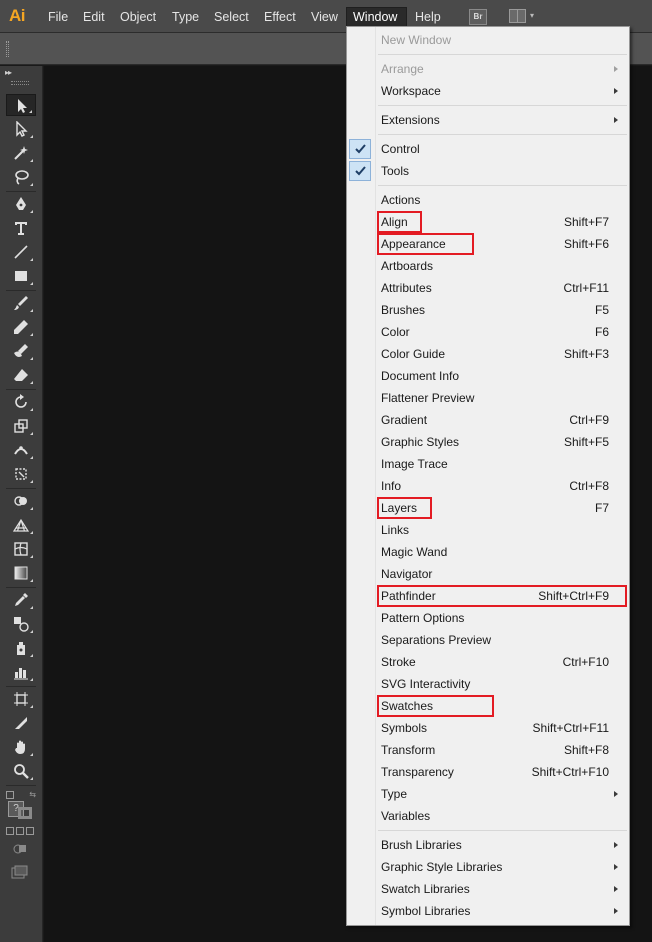 The width and height of the screenshot is (652, 942). I want to click on type-tool, so click(21, 228).